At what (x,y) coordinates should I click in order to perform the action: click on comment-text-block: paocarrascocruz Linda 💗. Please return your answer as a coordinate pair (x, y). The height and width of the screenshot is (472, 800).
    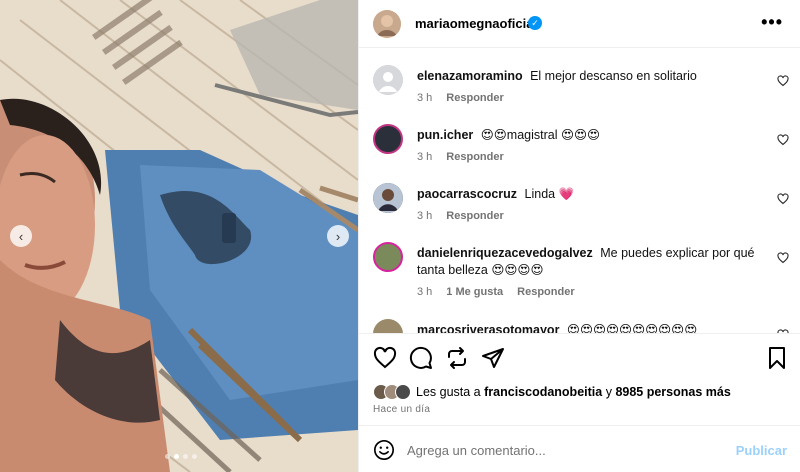
    Looking at the image, I should click on (587, 194).